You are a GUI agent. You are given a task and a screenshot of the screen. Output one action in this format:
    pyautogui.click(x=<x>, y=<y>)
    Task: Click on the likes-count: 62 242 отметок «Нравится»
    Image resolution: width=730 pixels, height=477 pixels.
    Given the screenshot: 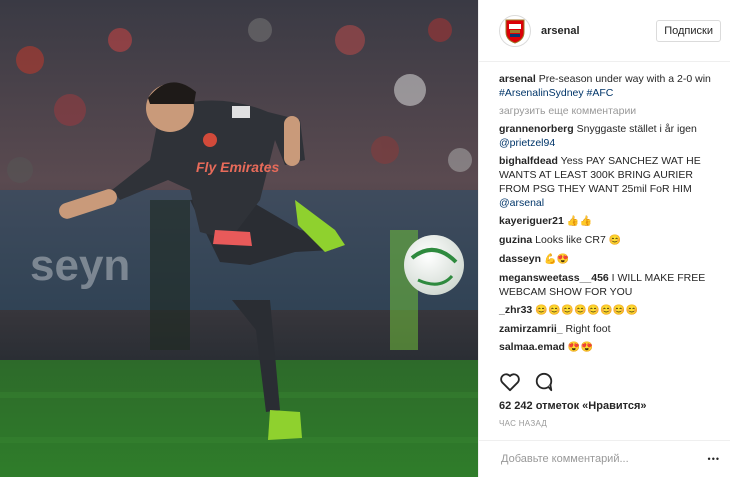 What is the action you would take?
    pyautogui.click(x=573, y=406)
    